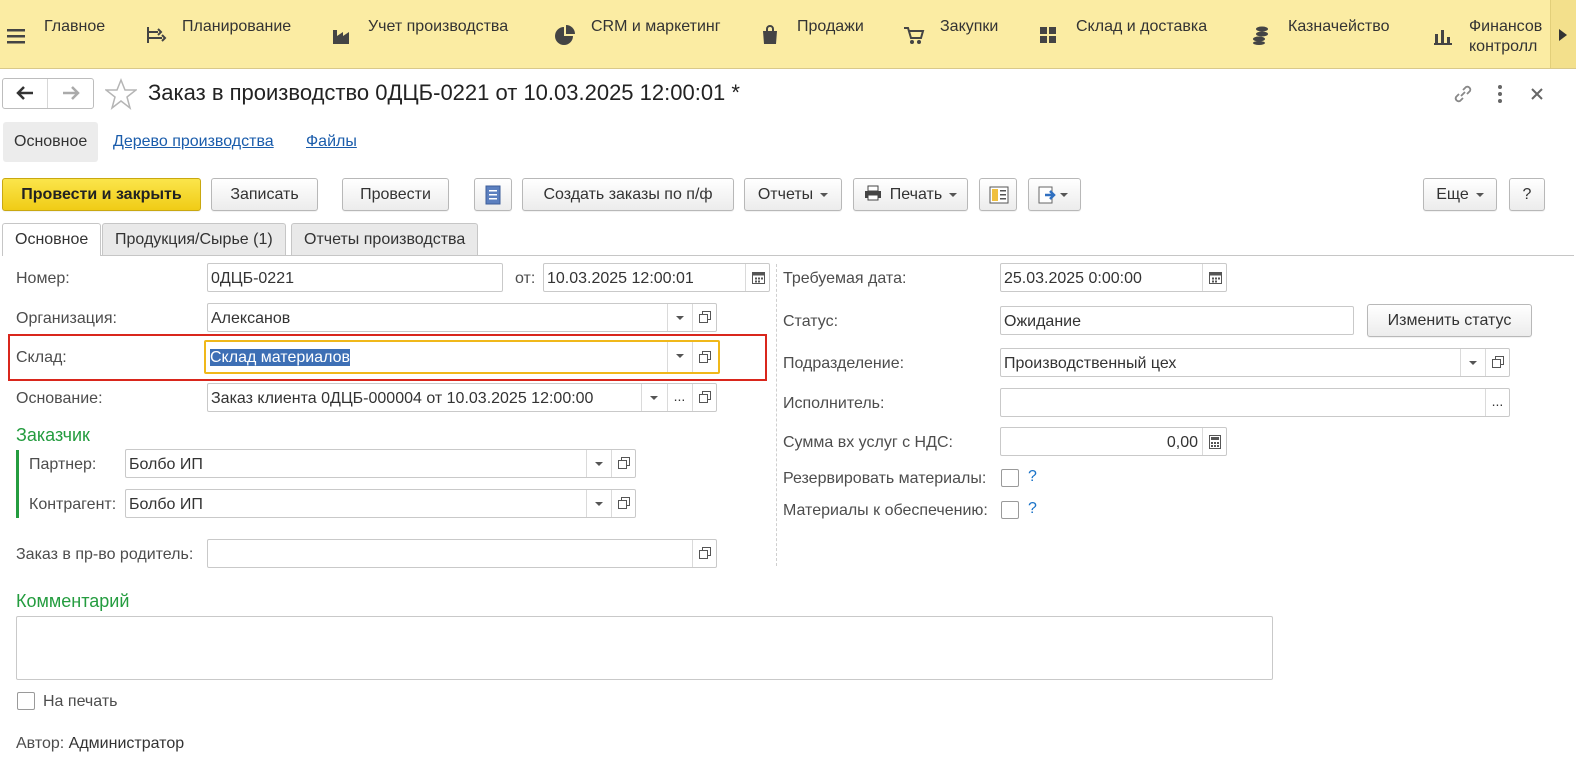  What do you see at coordinates (264, 194) in the screenshot?
I see `save-button: Записать` at bounding box center [264, 194].